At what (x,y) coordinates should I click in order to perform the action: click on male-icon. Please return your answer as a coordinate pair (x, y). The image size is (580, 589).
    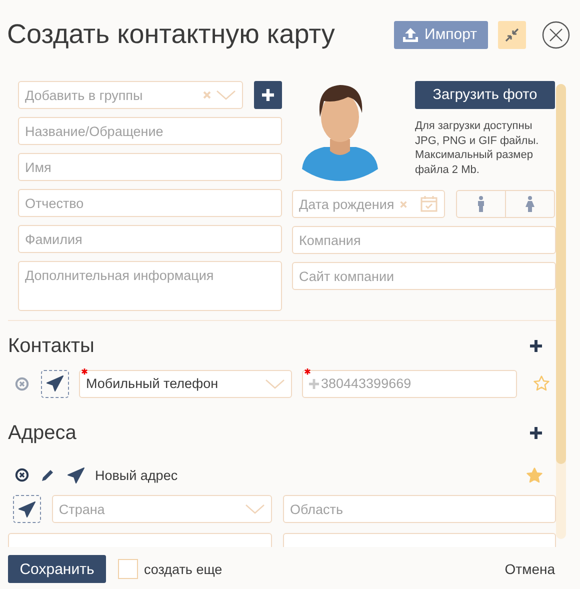
    Looking at the image, I should click on (481, 204).